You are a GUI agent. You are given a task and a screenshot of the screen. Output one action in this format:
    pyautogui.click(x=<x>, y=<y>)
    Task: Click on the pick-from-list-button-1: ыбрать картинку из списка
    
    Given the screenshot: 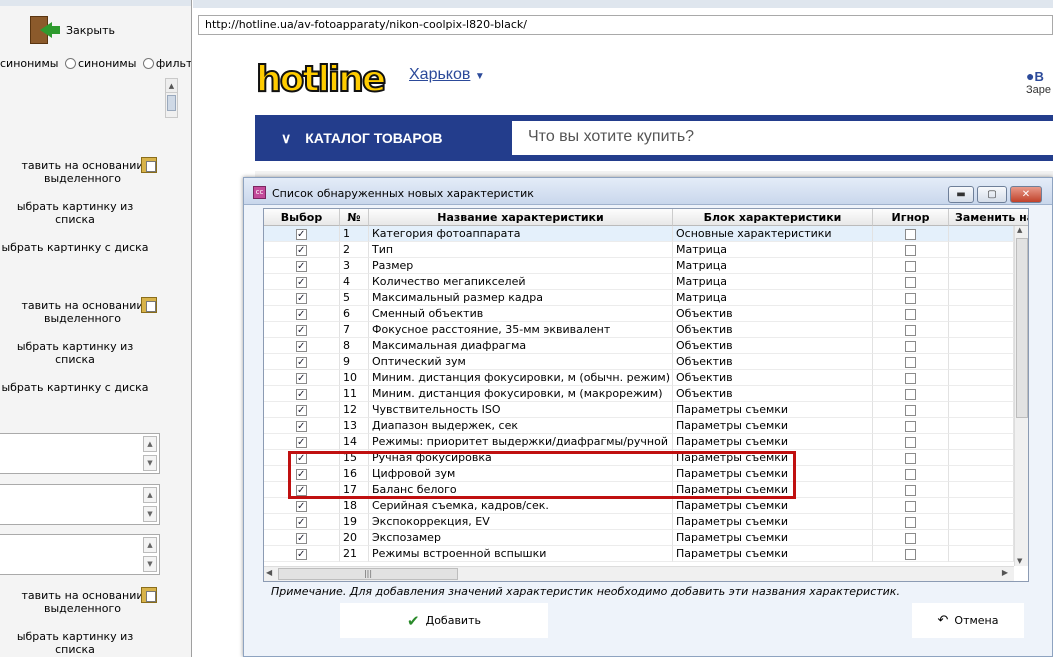 What is the action you would take?
    pyautogui.click(x=75, y=213)
    